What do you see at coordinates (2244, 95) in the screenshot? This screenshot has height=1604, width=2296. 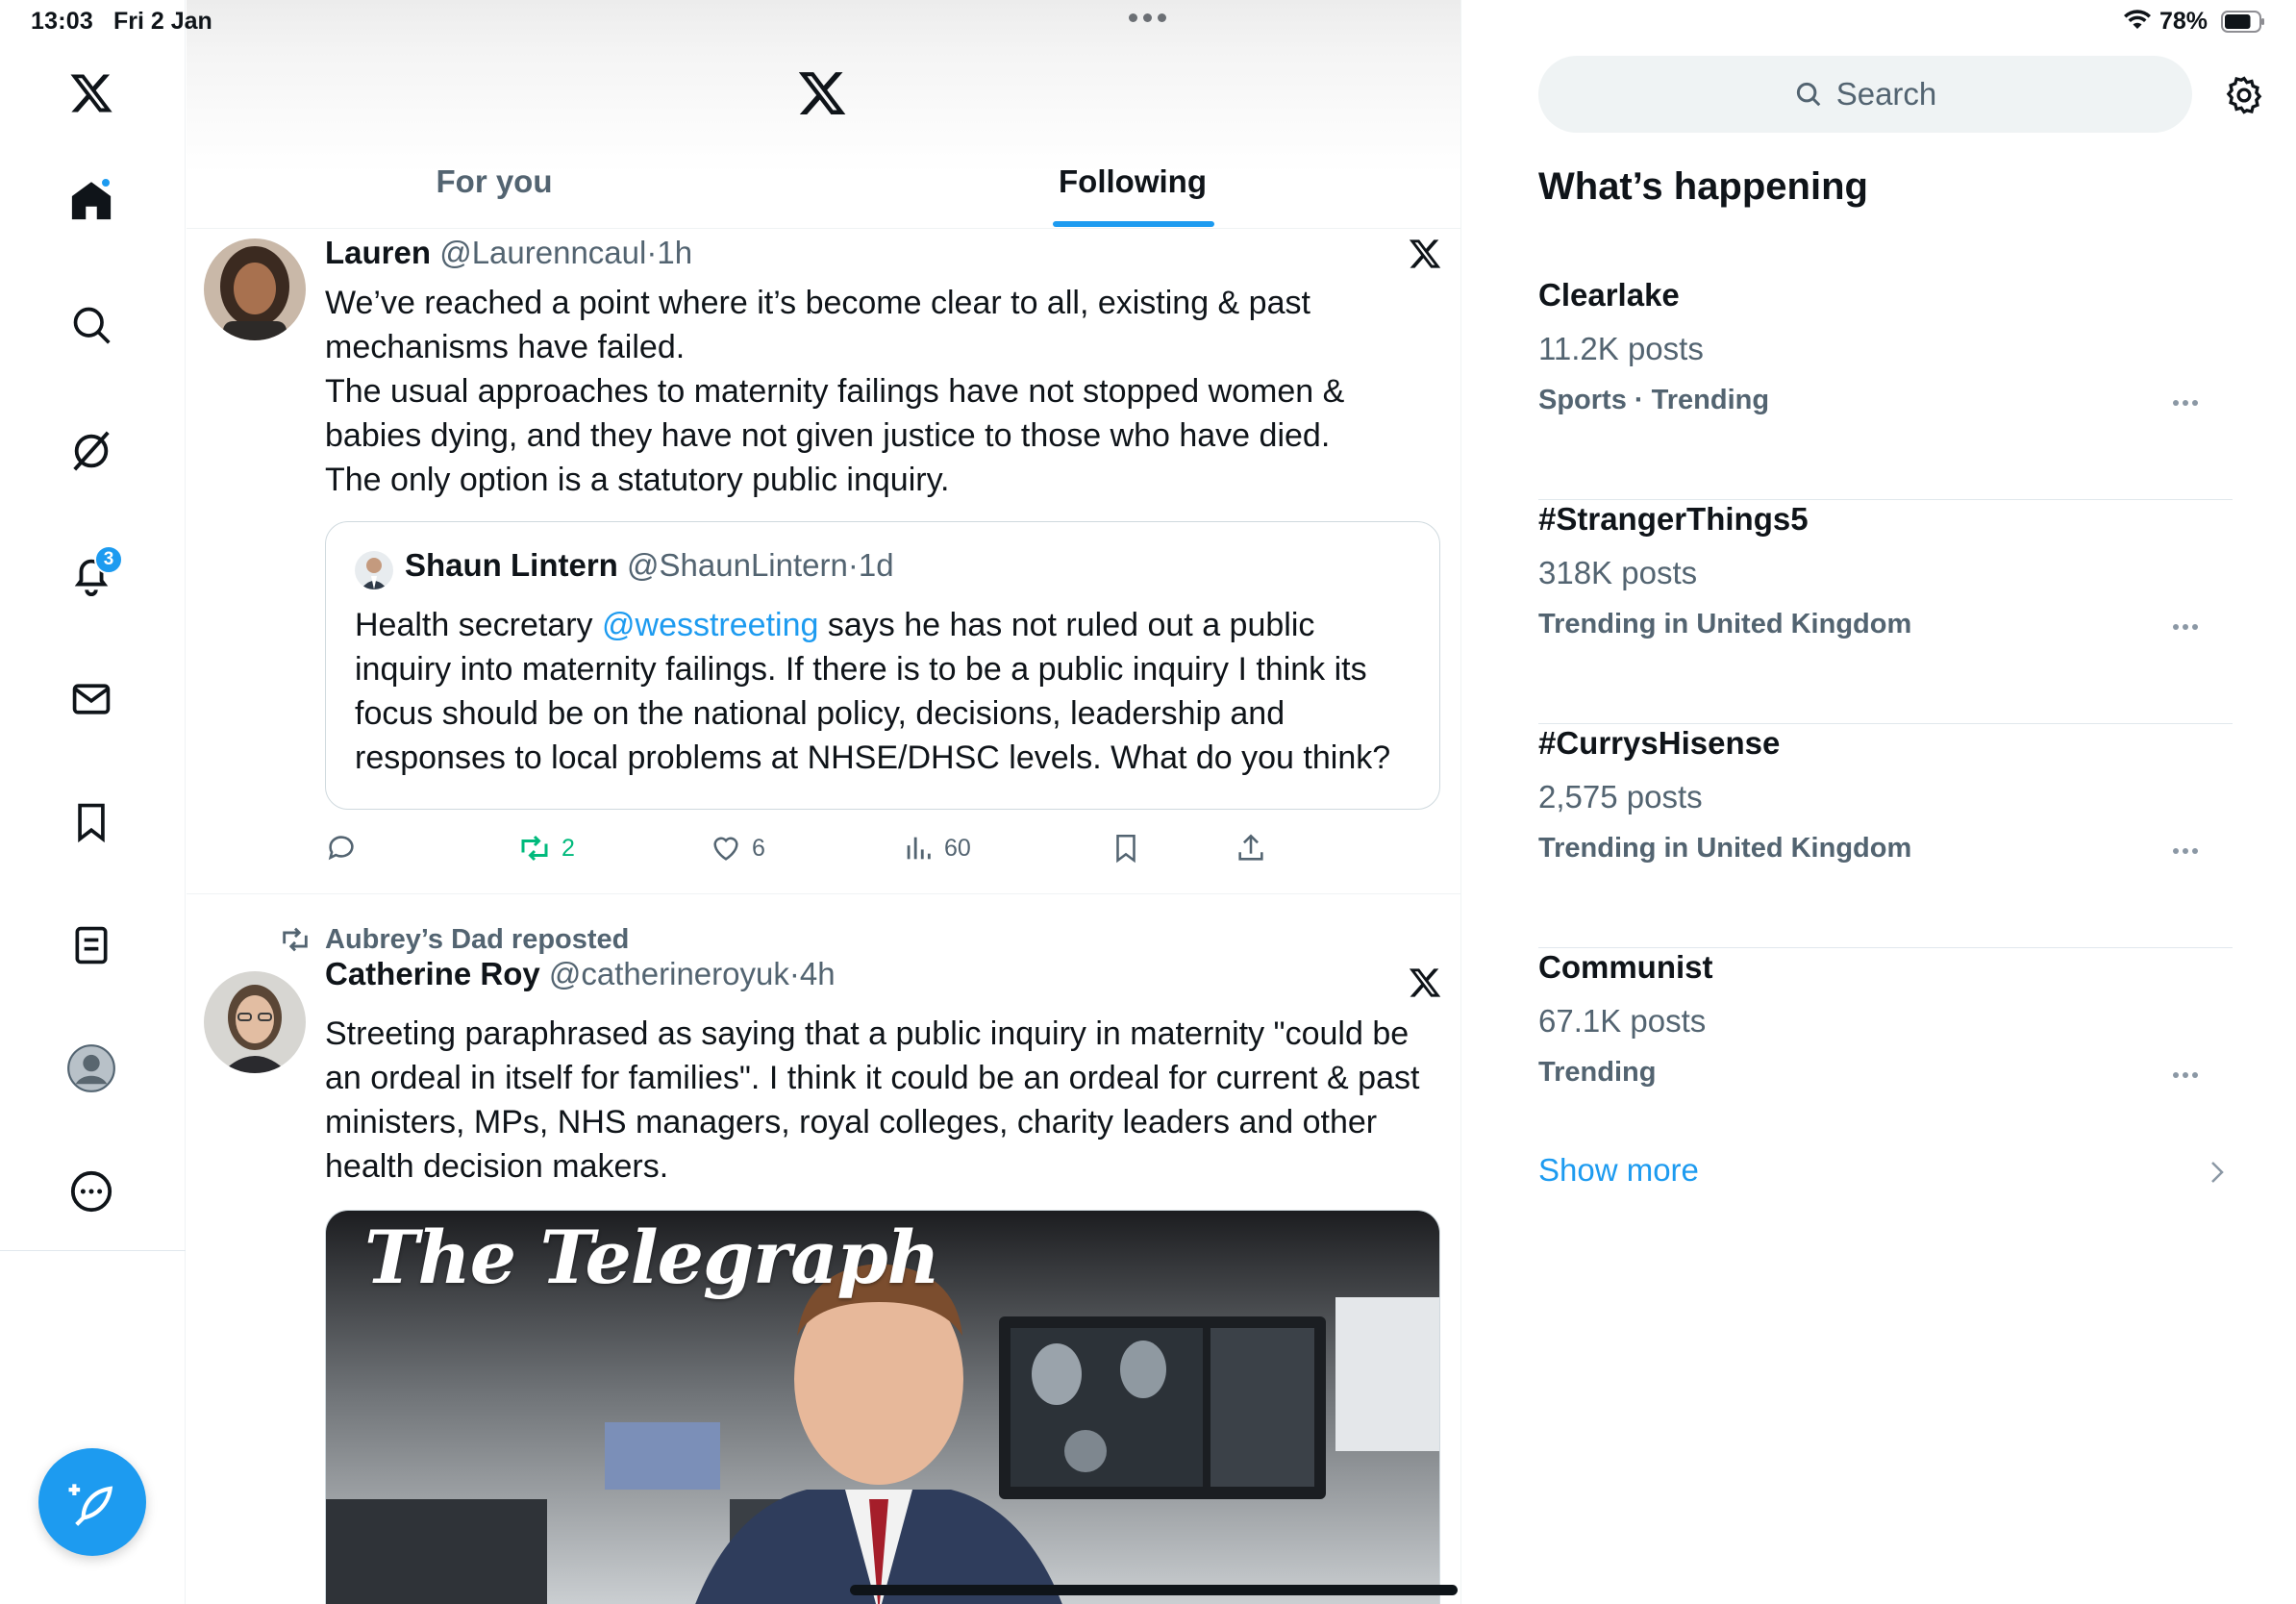 I see `settings-gear-icon` at bounding box center [2244, 95].